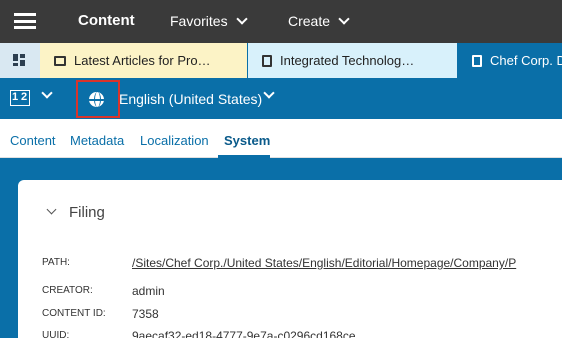 The image size is (562, 338). What do you see at coordinates (60, 60) in the screenshot?
I see `image-icon` at bounding box center [60, 60].